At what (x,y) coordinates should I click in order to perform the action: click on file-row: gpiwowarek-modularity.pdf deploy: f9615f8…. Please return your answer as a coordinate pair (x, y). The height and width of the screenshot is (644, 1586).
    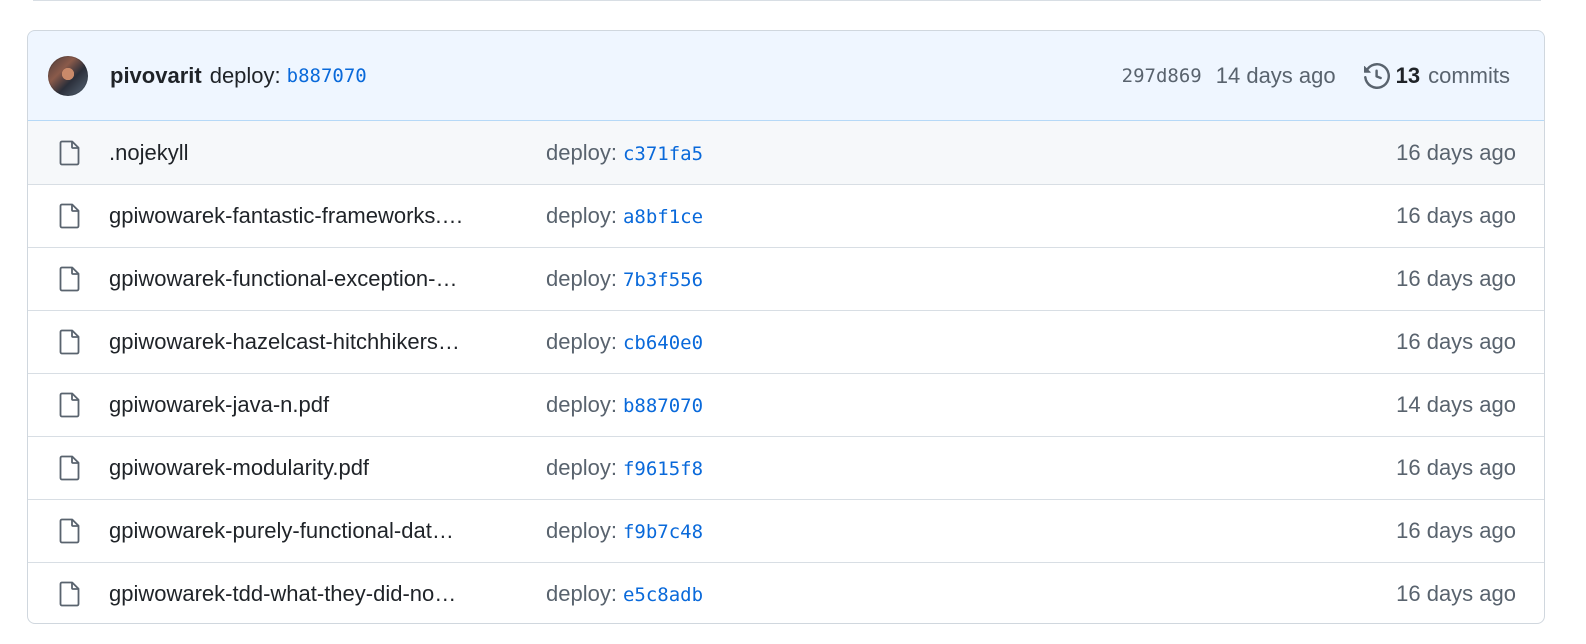
    Looking at the image, I should click on (786, 467).